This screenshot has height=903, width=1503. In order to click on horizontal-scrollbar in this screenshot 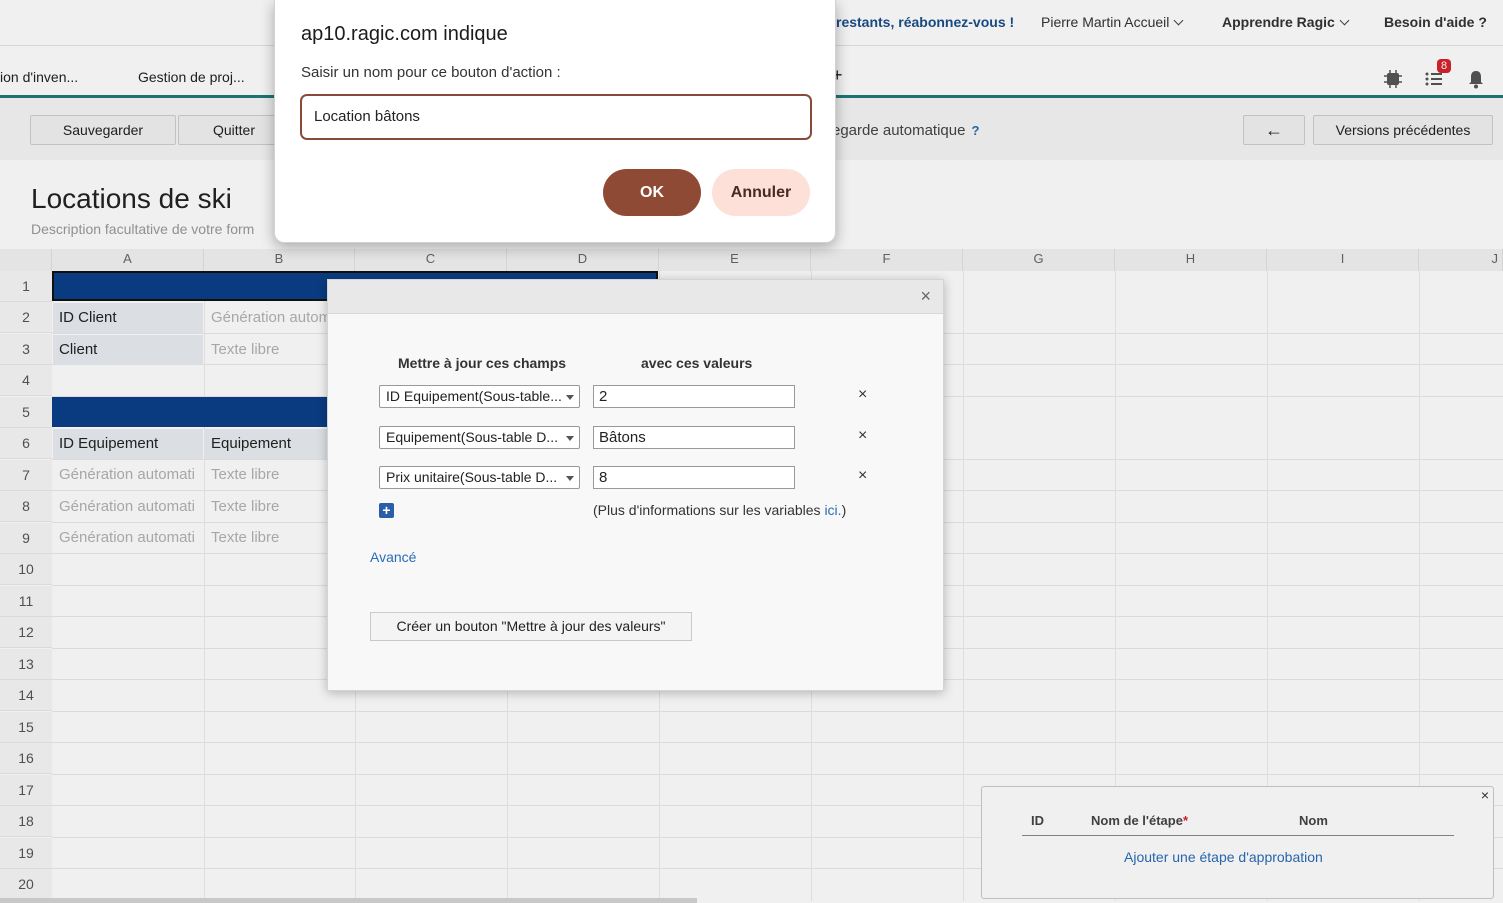, I will do `click(348, 900)`.